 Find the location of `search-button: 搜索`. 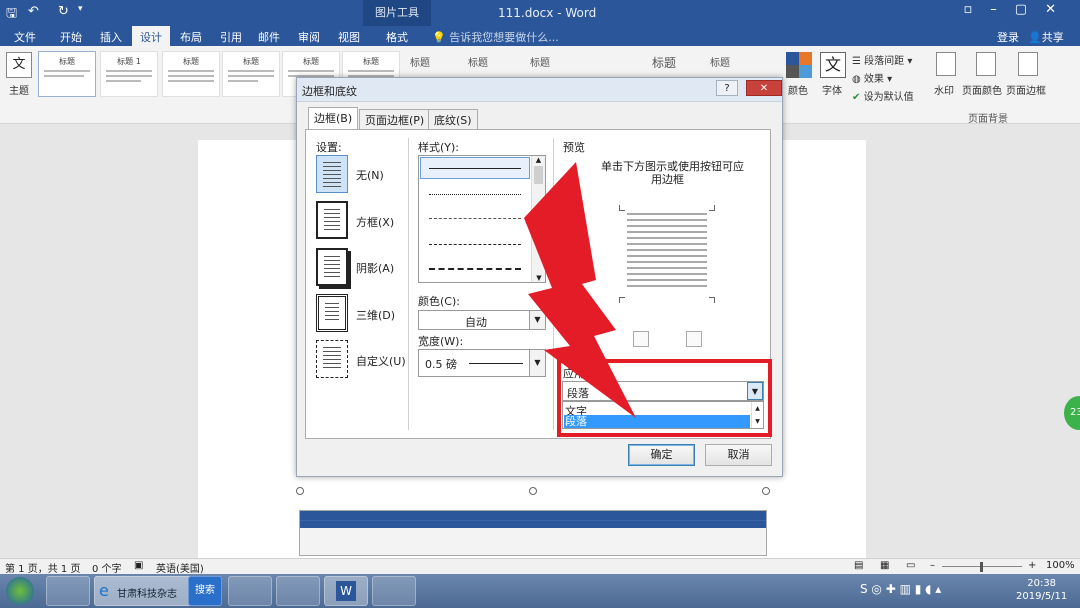

search-button: 搜索 is located at coordinates (205, 591).